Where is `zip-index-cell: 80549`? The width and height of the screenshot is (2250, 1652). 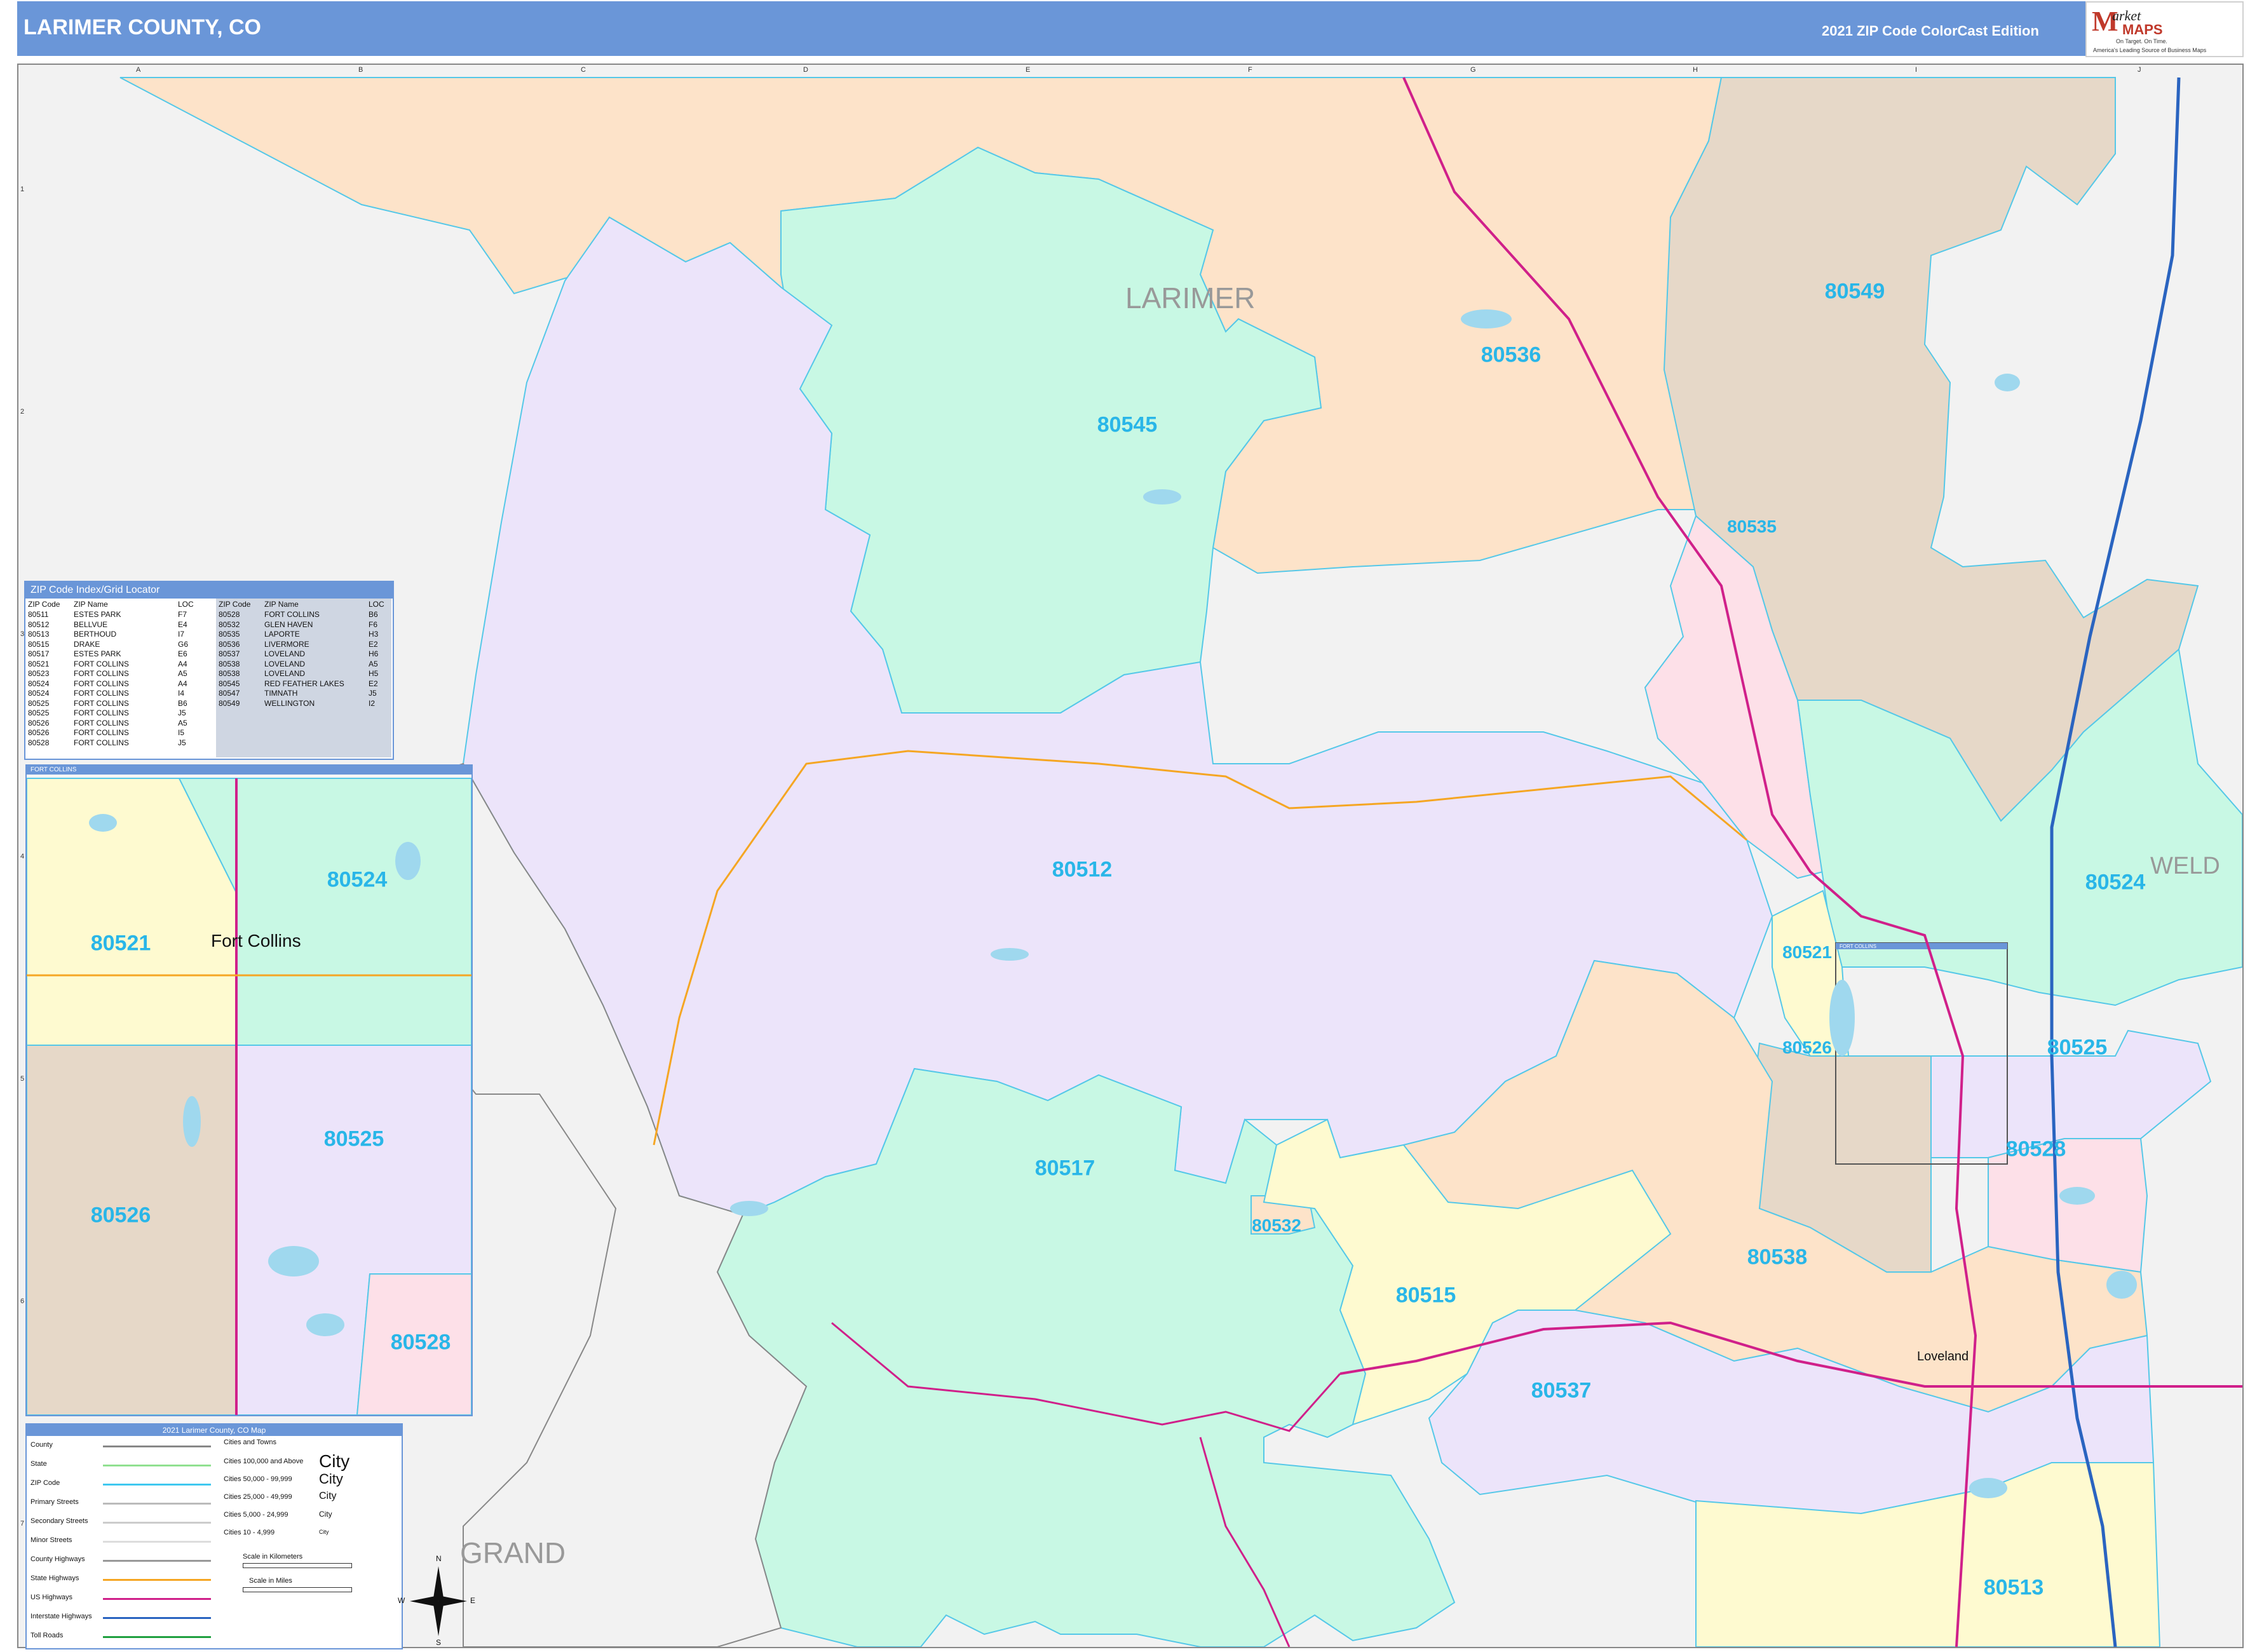
zip-index-cell: 80549 is located at coordinates (229, 703).